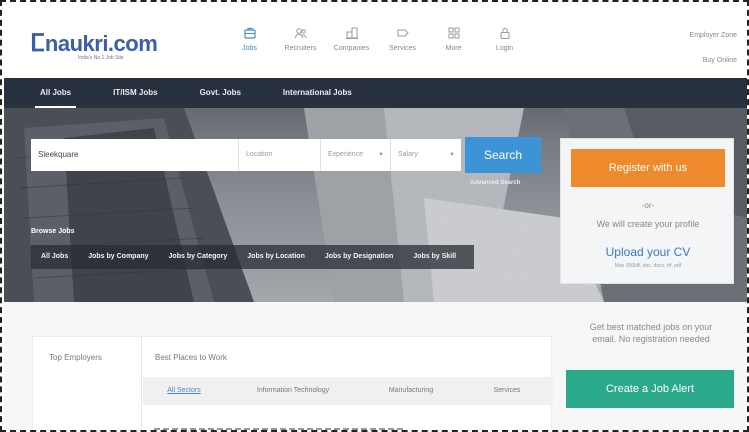 This screenshot has width=749, height=432. Describe the element at coordinates (434, 257) in the screenshot. I see `browse-by-skill: Jobs by Skill` at that location.